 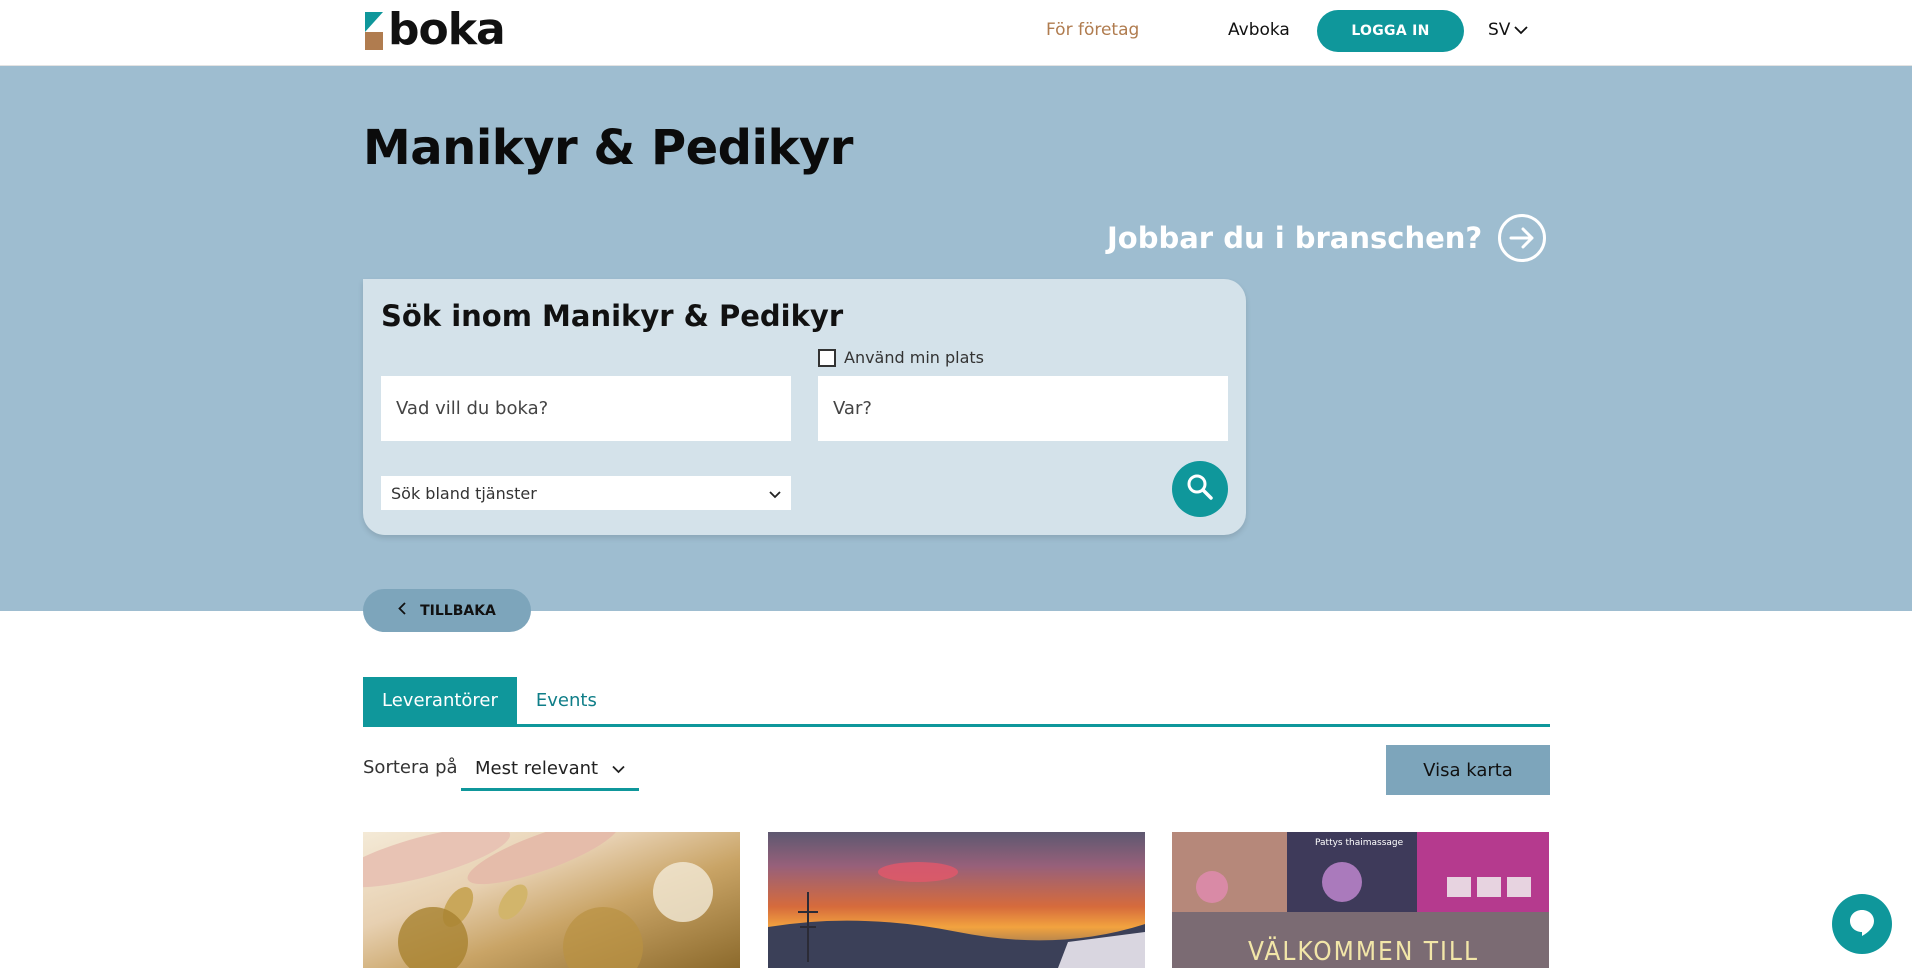 I want to click on where-search-input: Var?, so click(x=1023, y=408).